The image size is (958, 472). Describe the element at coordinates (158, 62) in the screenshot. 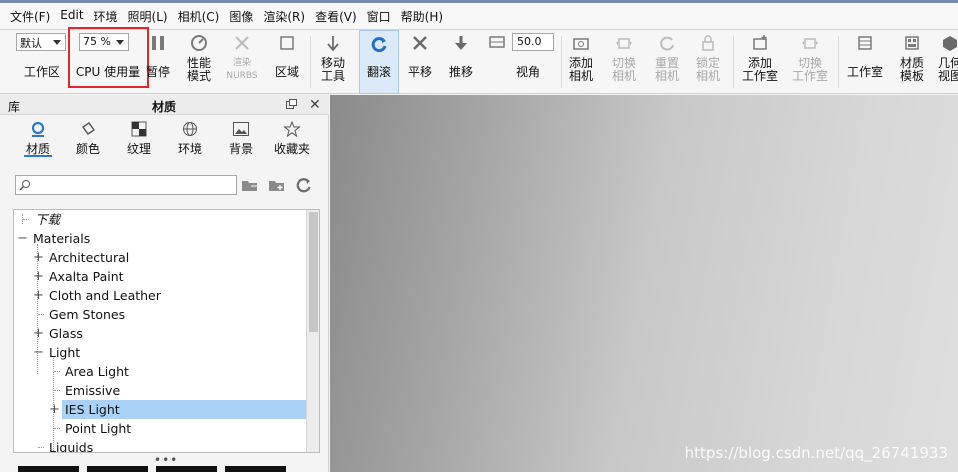

I see `pause-button: 暂停` at that location.